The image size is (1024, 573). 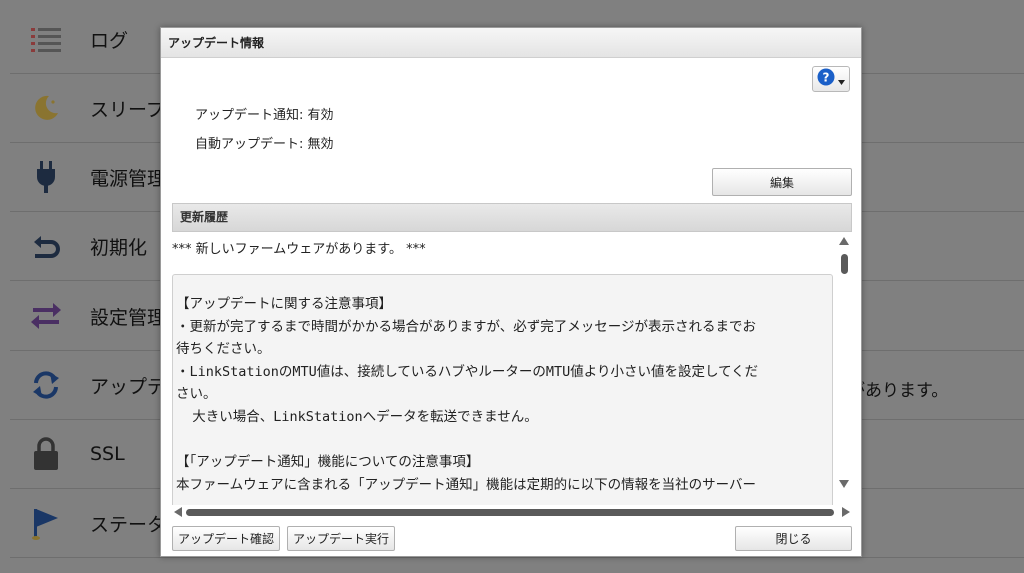 What do you see at coordinates (844, 484) in the screenshot?
I see `scroll-down-arrow-icon` at bounding box center [844, 484].